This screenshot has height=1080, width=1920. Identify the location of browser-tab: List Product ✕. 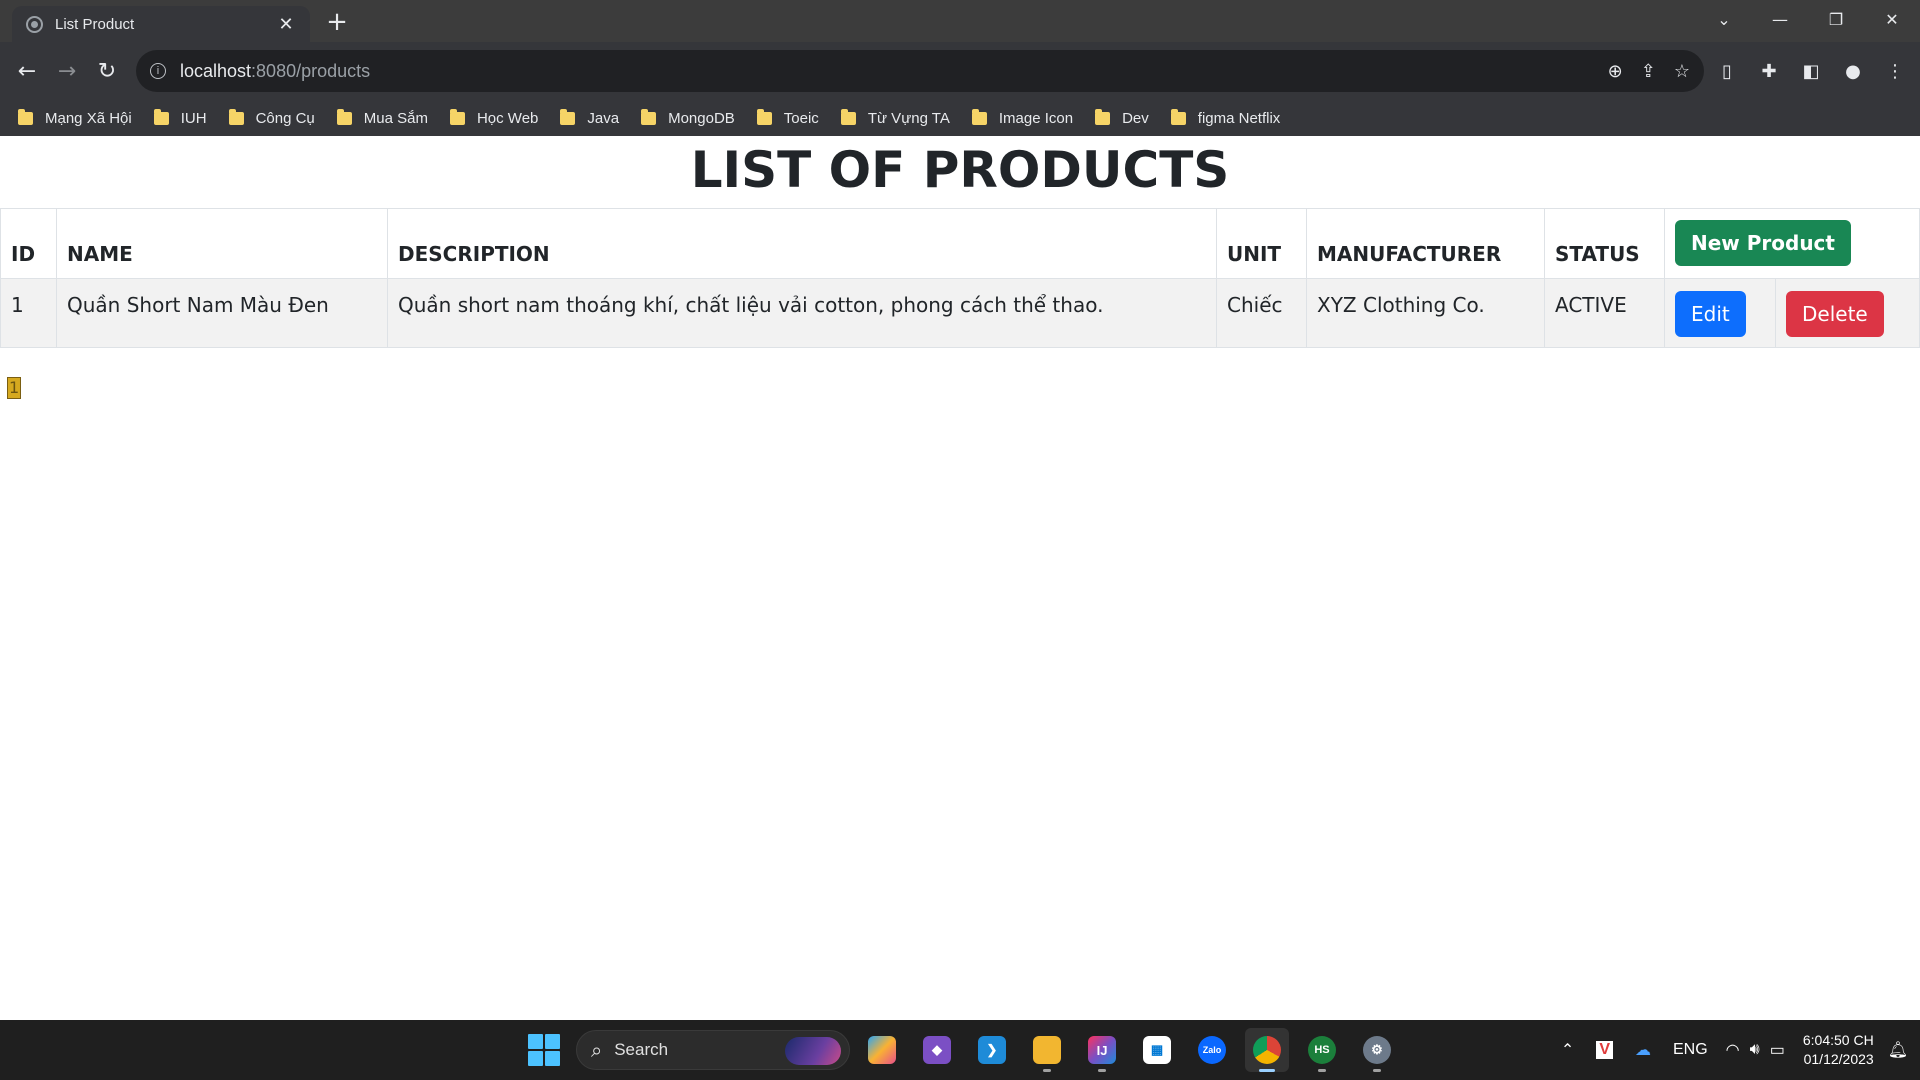
(161, 24).